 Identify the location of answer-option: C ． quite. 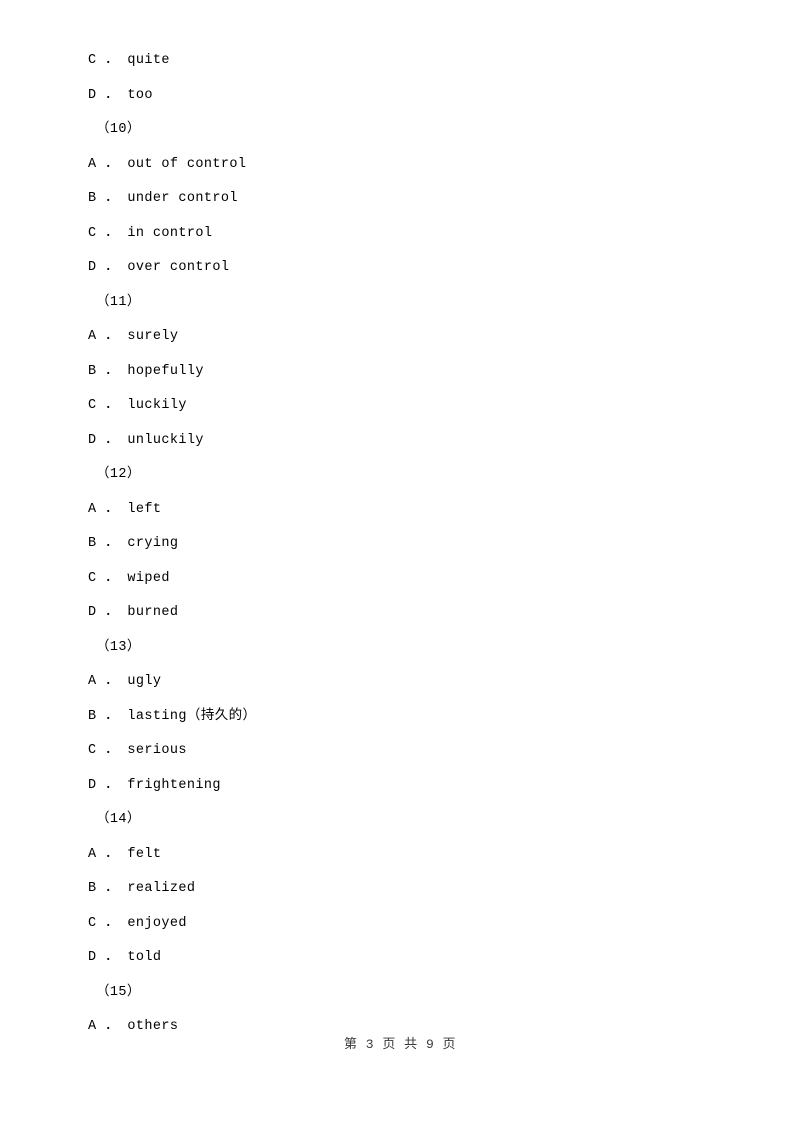
(129, 60).